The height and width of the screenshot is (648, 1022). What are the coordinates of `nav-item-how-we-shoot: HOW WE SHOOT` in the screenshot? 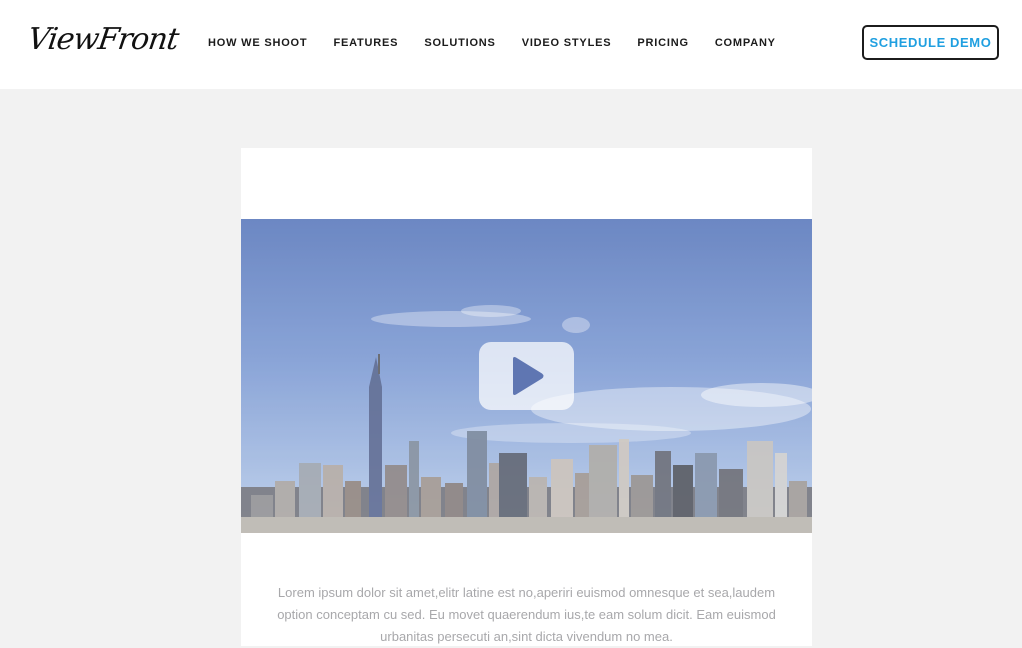 It's located at (257, 43).